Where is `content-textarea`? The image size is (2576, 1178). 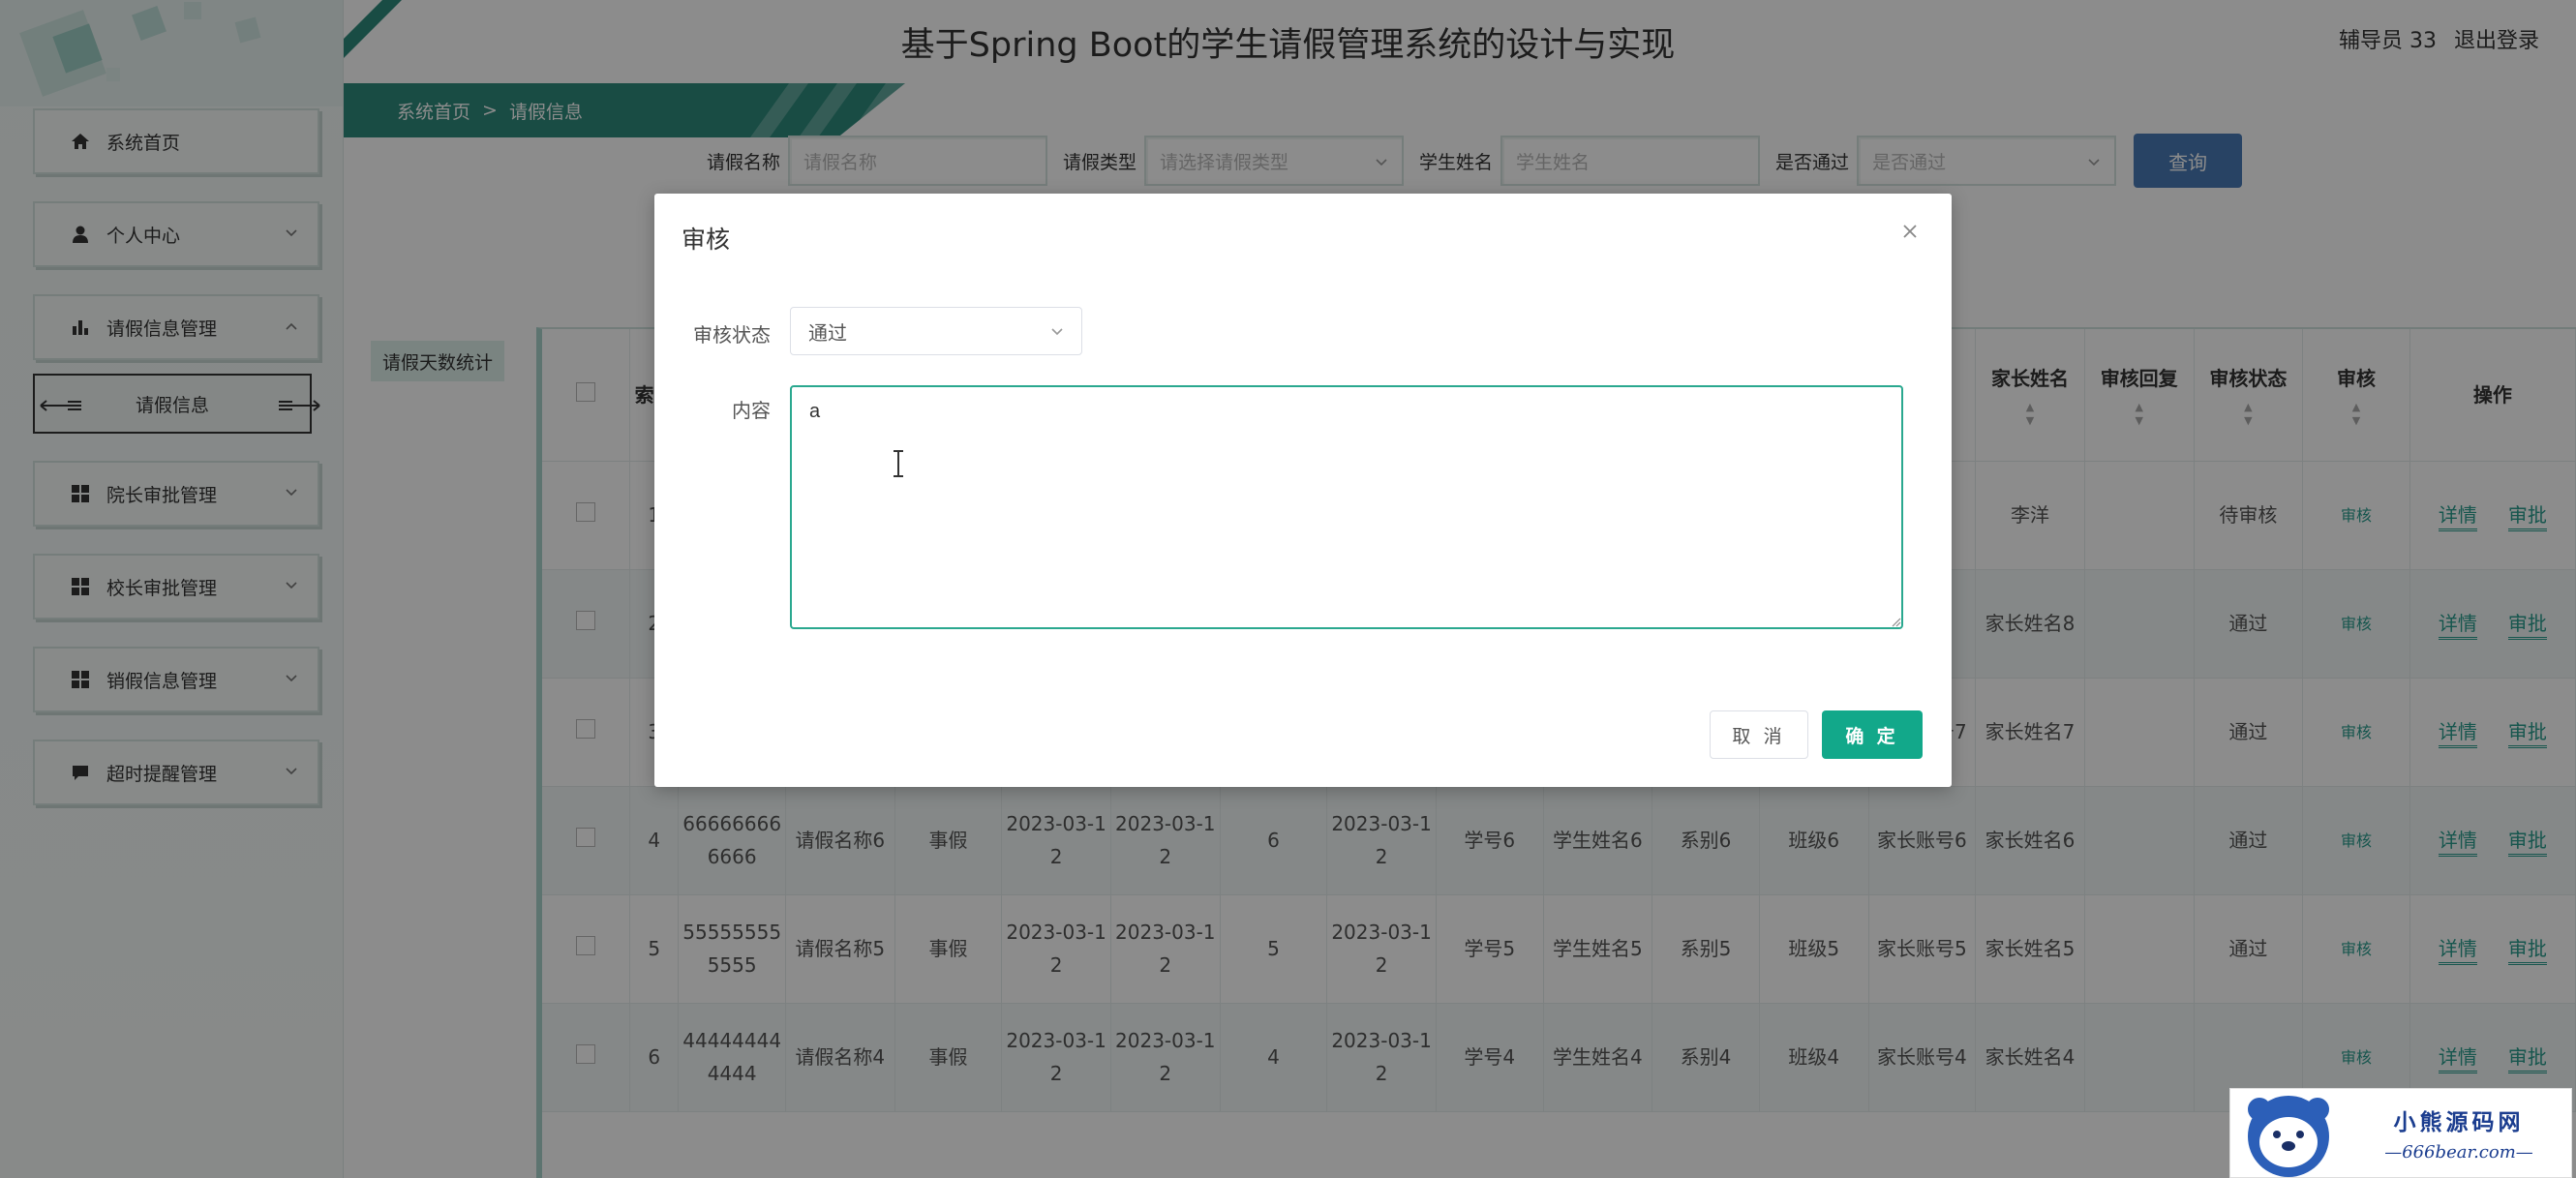 content-textarea is located at coordinates (1346, 507).